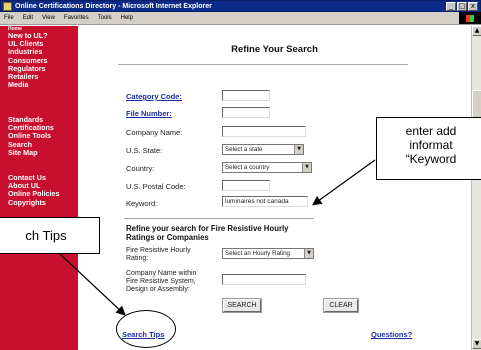  I want to click on callout-line-1: enter add, so click(431, 131).